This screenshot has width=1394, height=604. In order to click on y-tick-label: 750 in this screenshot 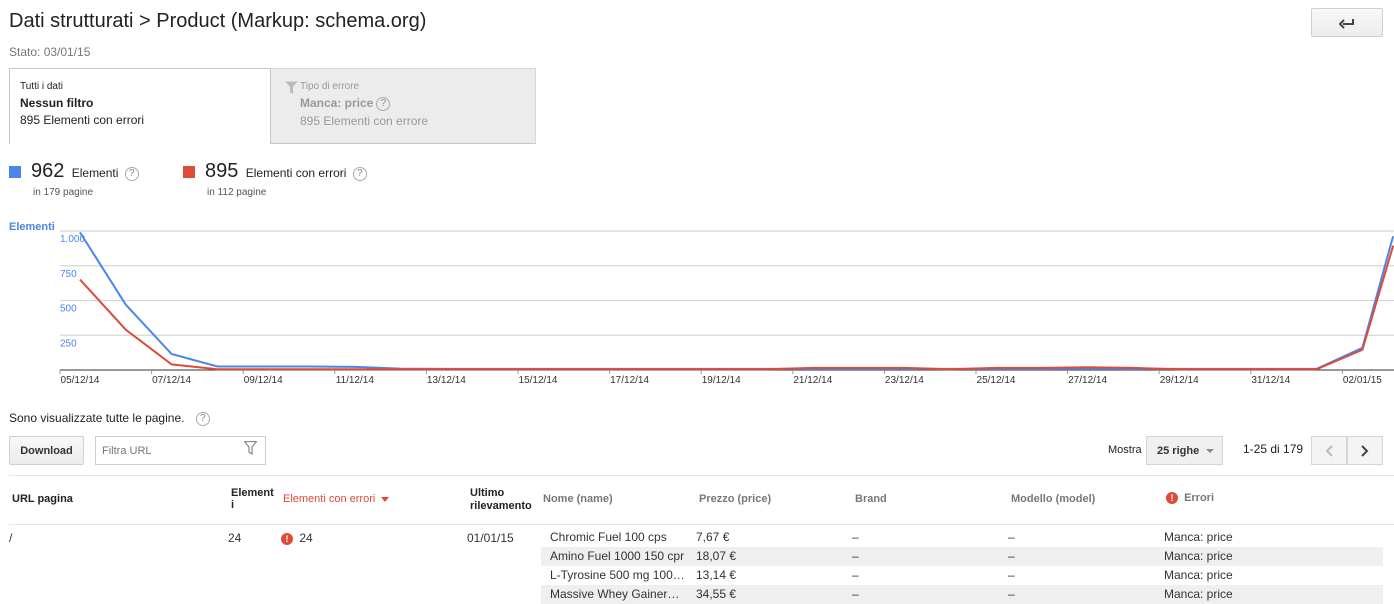, I will do `click(68, 274)`.